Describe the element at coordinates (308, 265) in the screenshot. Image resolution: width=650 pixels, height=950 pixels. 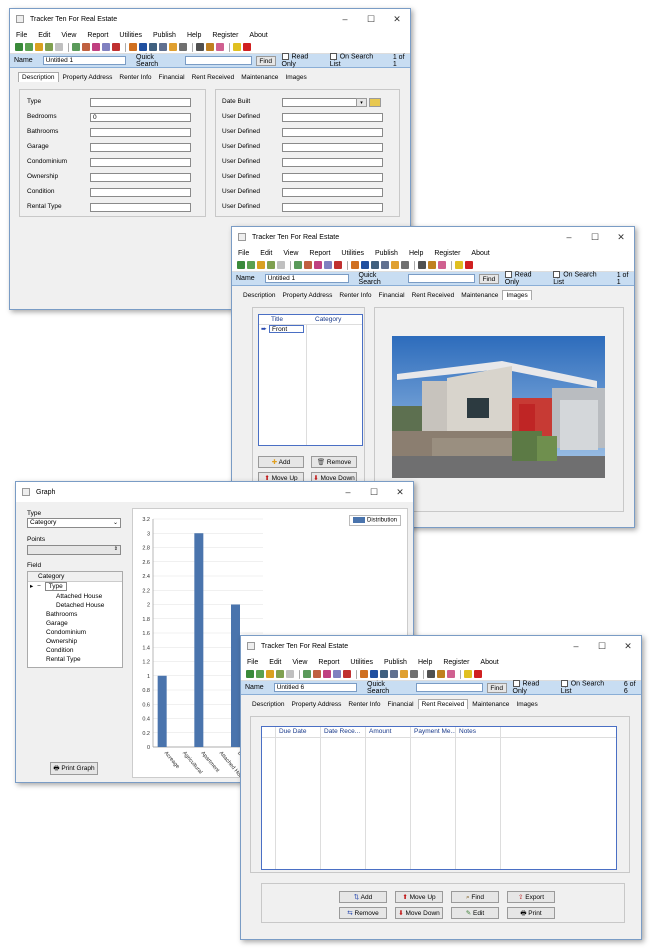
I see `copy-record-icon` at that location.